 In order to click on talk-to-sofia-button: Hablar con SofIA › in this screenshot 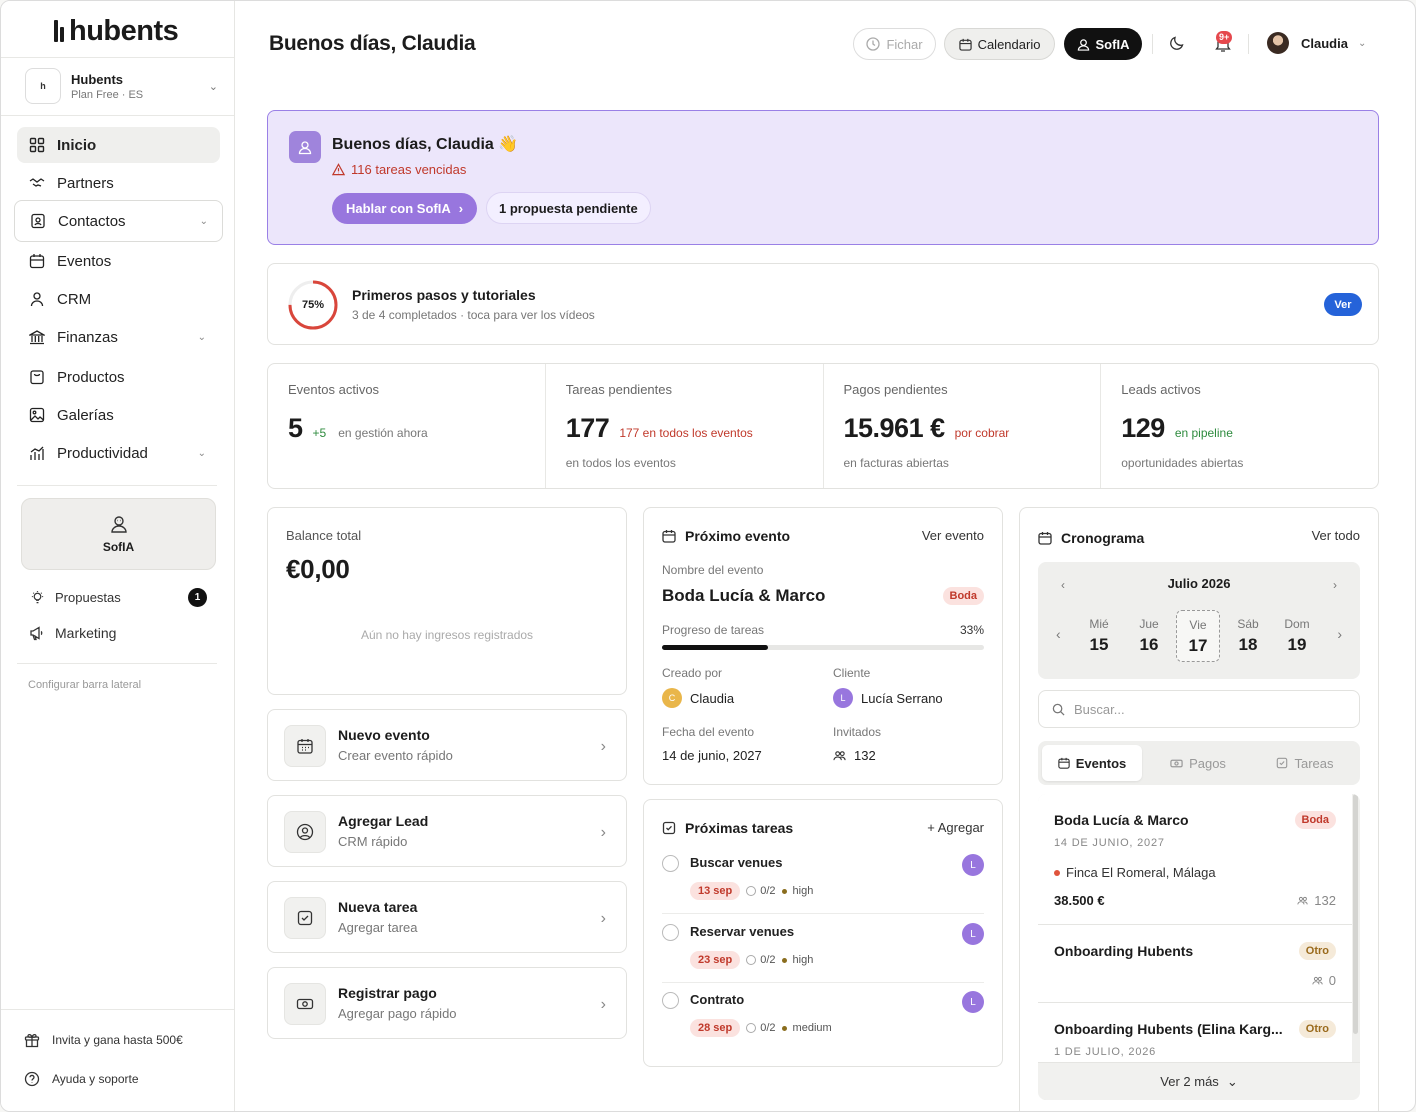, I will do `click(405, 208)`.